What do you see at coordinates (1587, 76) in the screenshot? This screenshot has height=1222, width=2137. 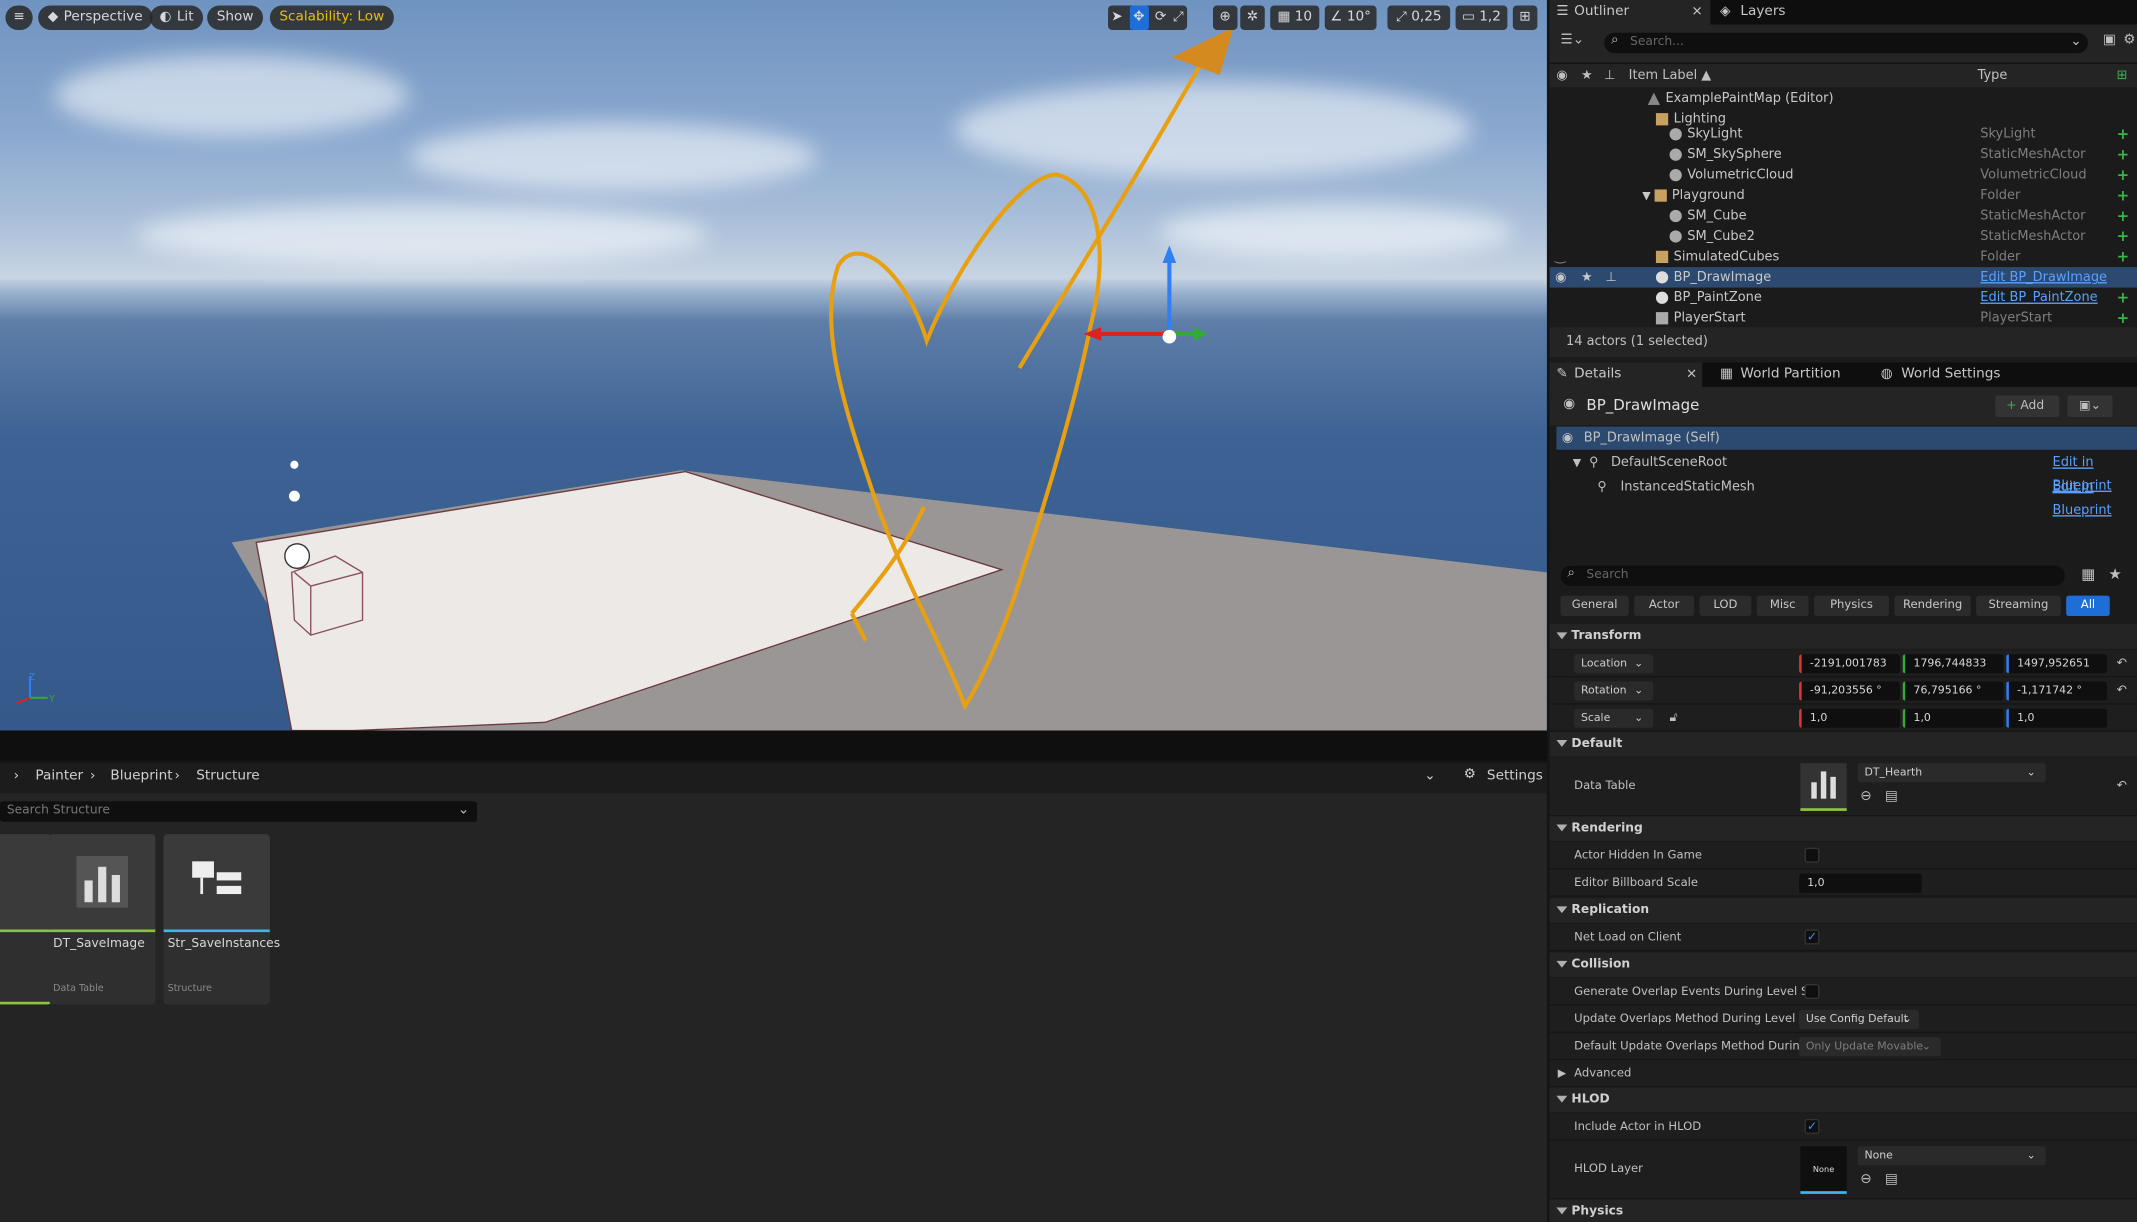 I see `favorite-column-star-icon: ★` at bounding box center [1587, 76].